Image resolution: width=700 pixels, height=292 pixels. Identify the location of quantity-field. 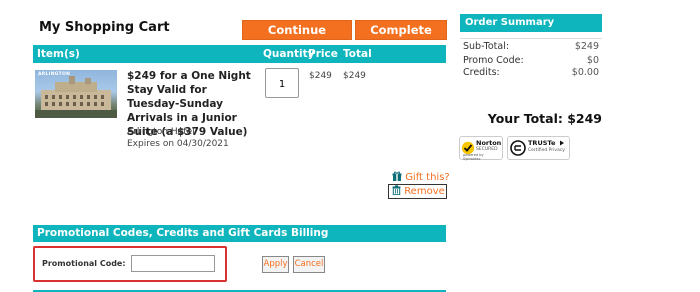
(282, 83).